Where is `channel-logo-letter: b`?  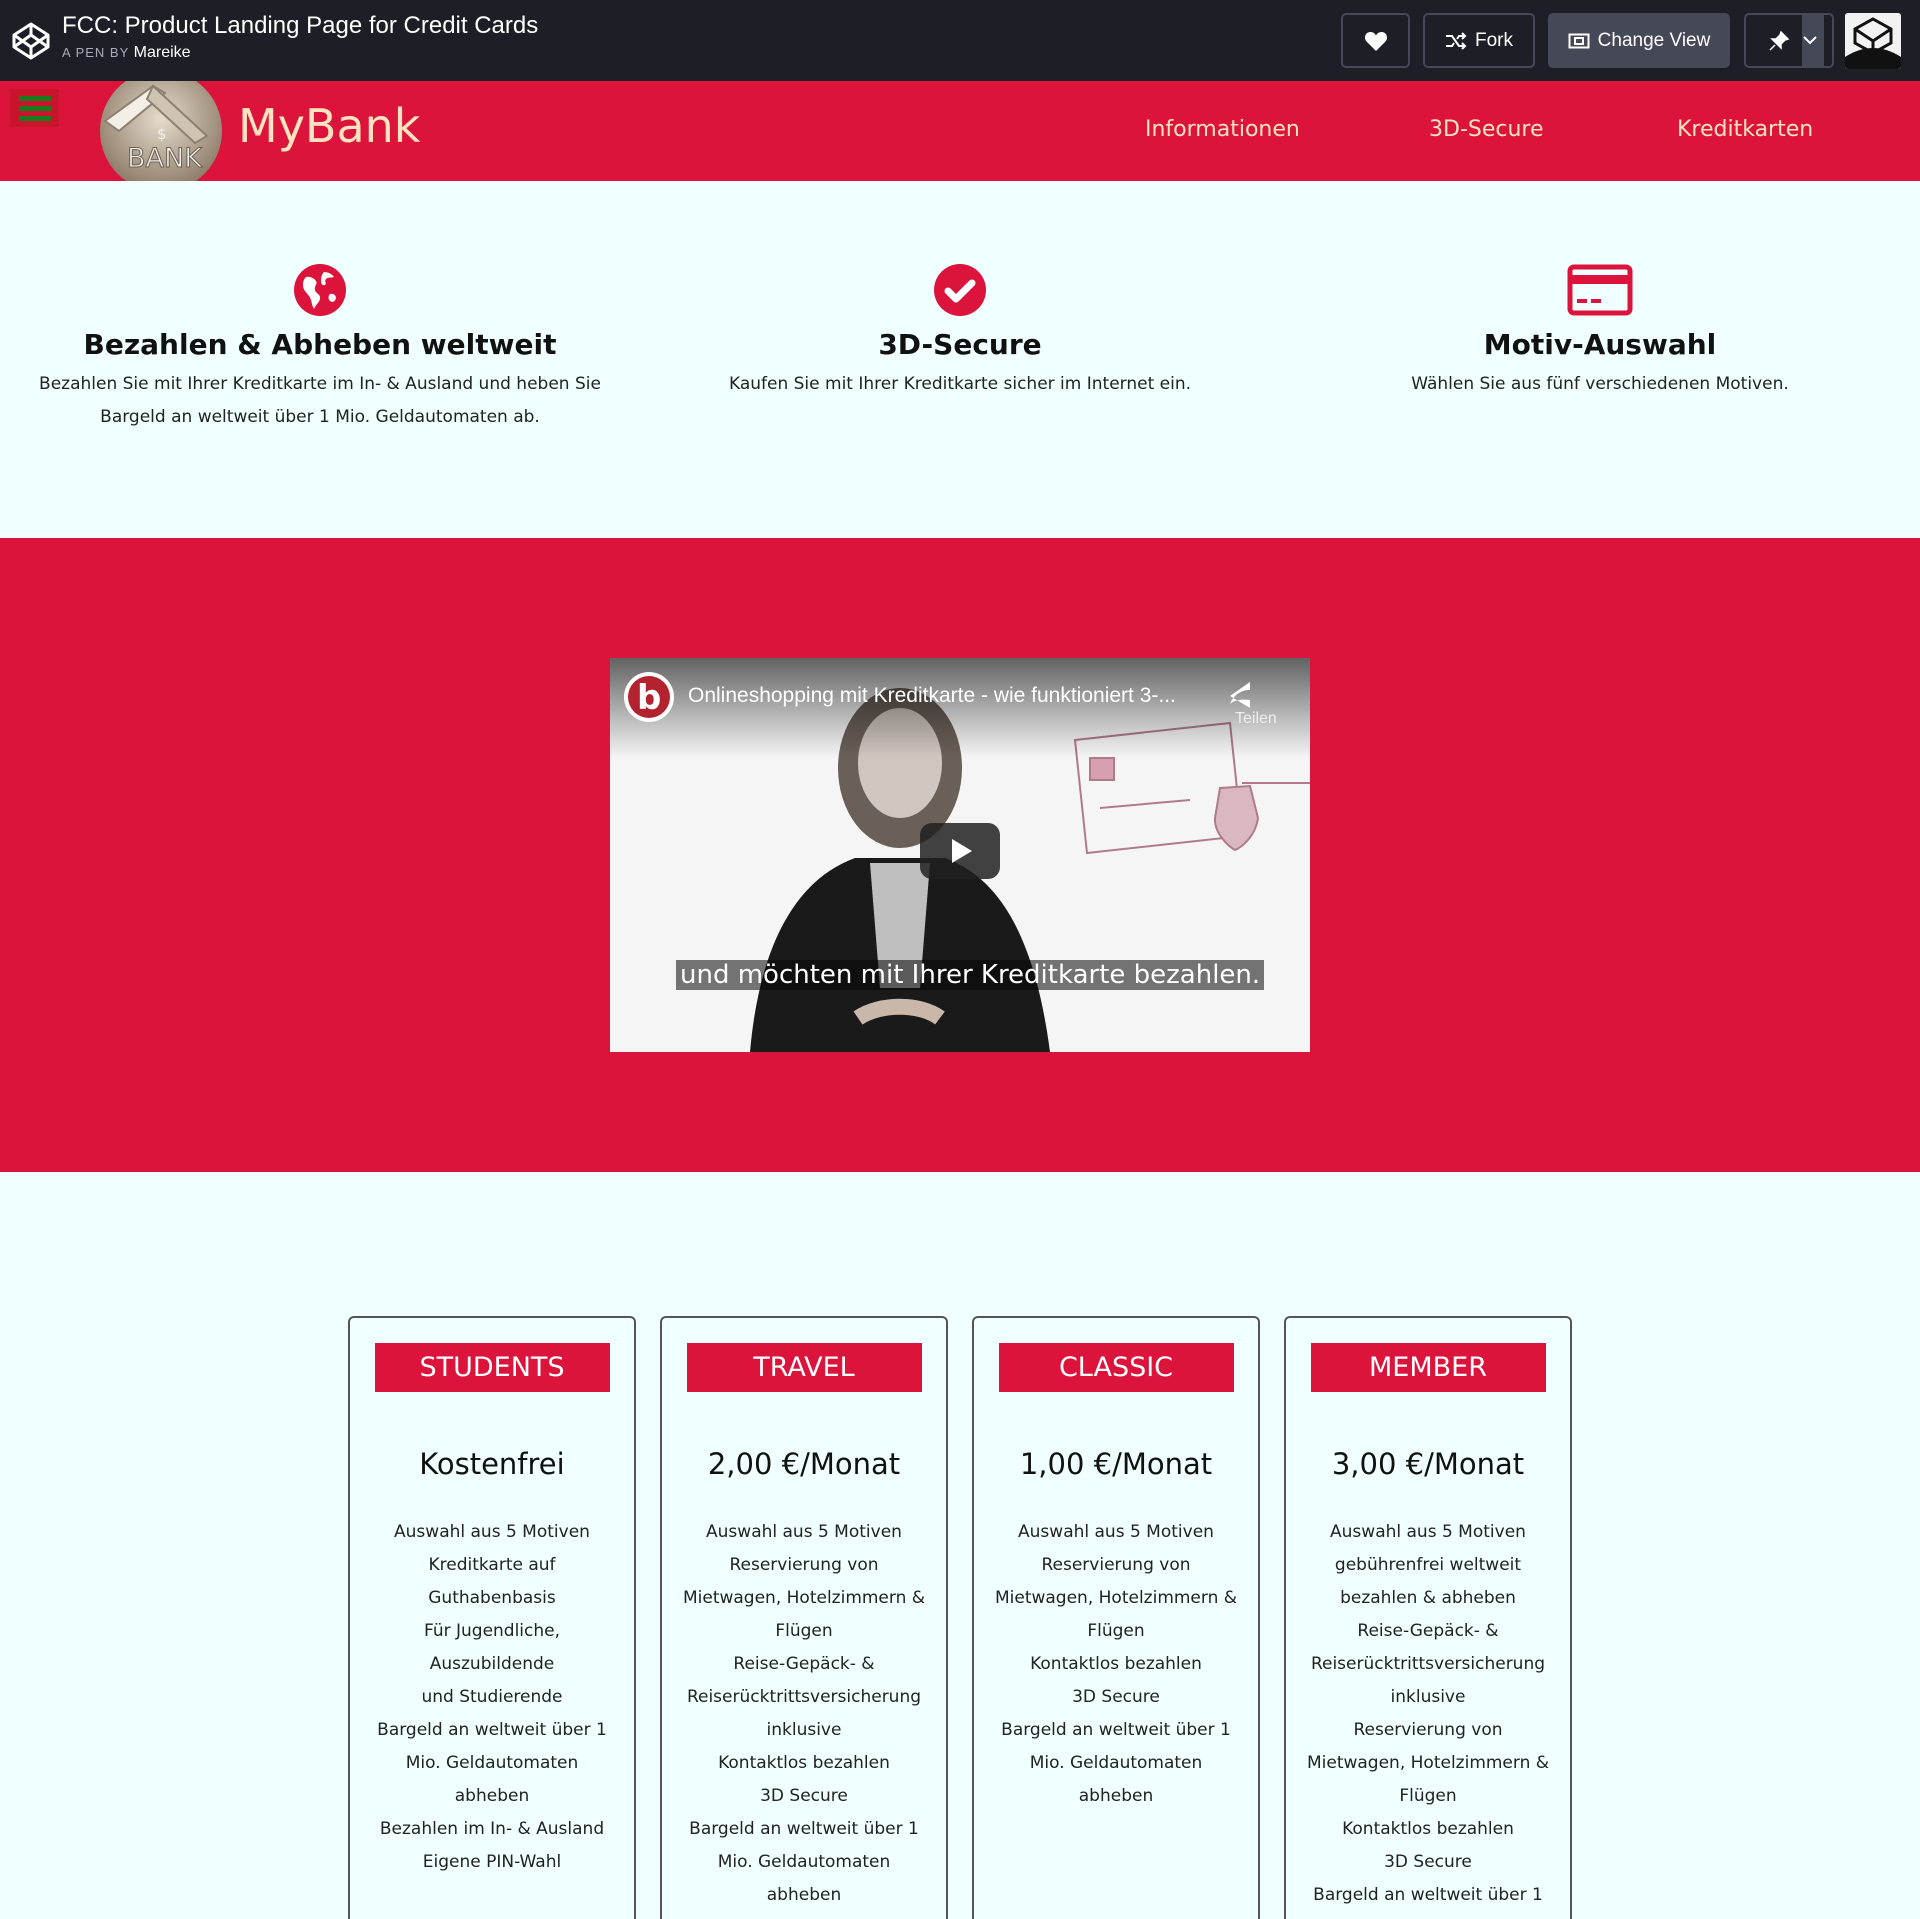
channel-logo-letter: b is located at coordinates (649, 698).